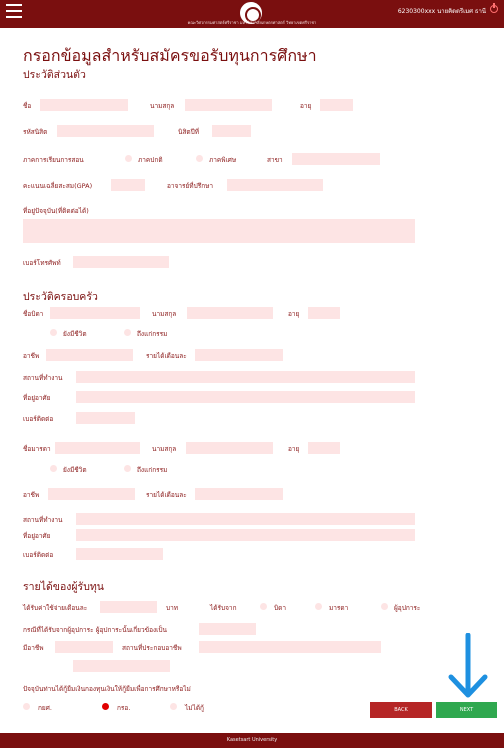 The height and width of the screenshot is (748, 504). Describe the element at coordinates (45, 708) in the screenshot. I see `loan-kyos-label: กยศ.` at that location.